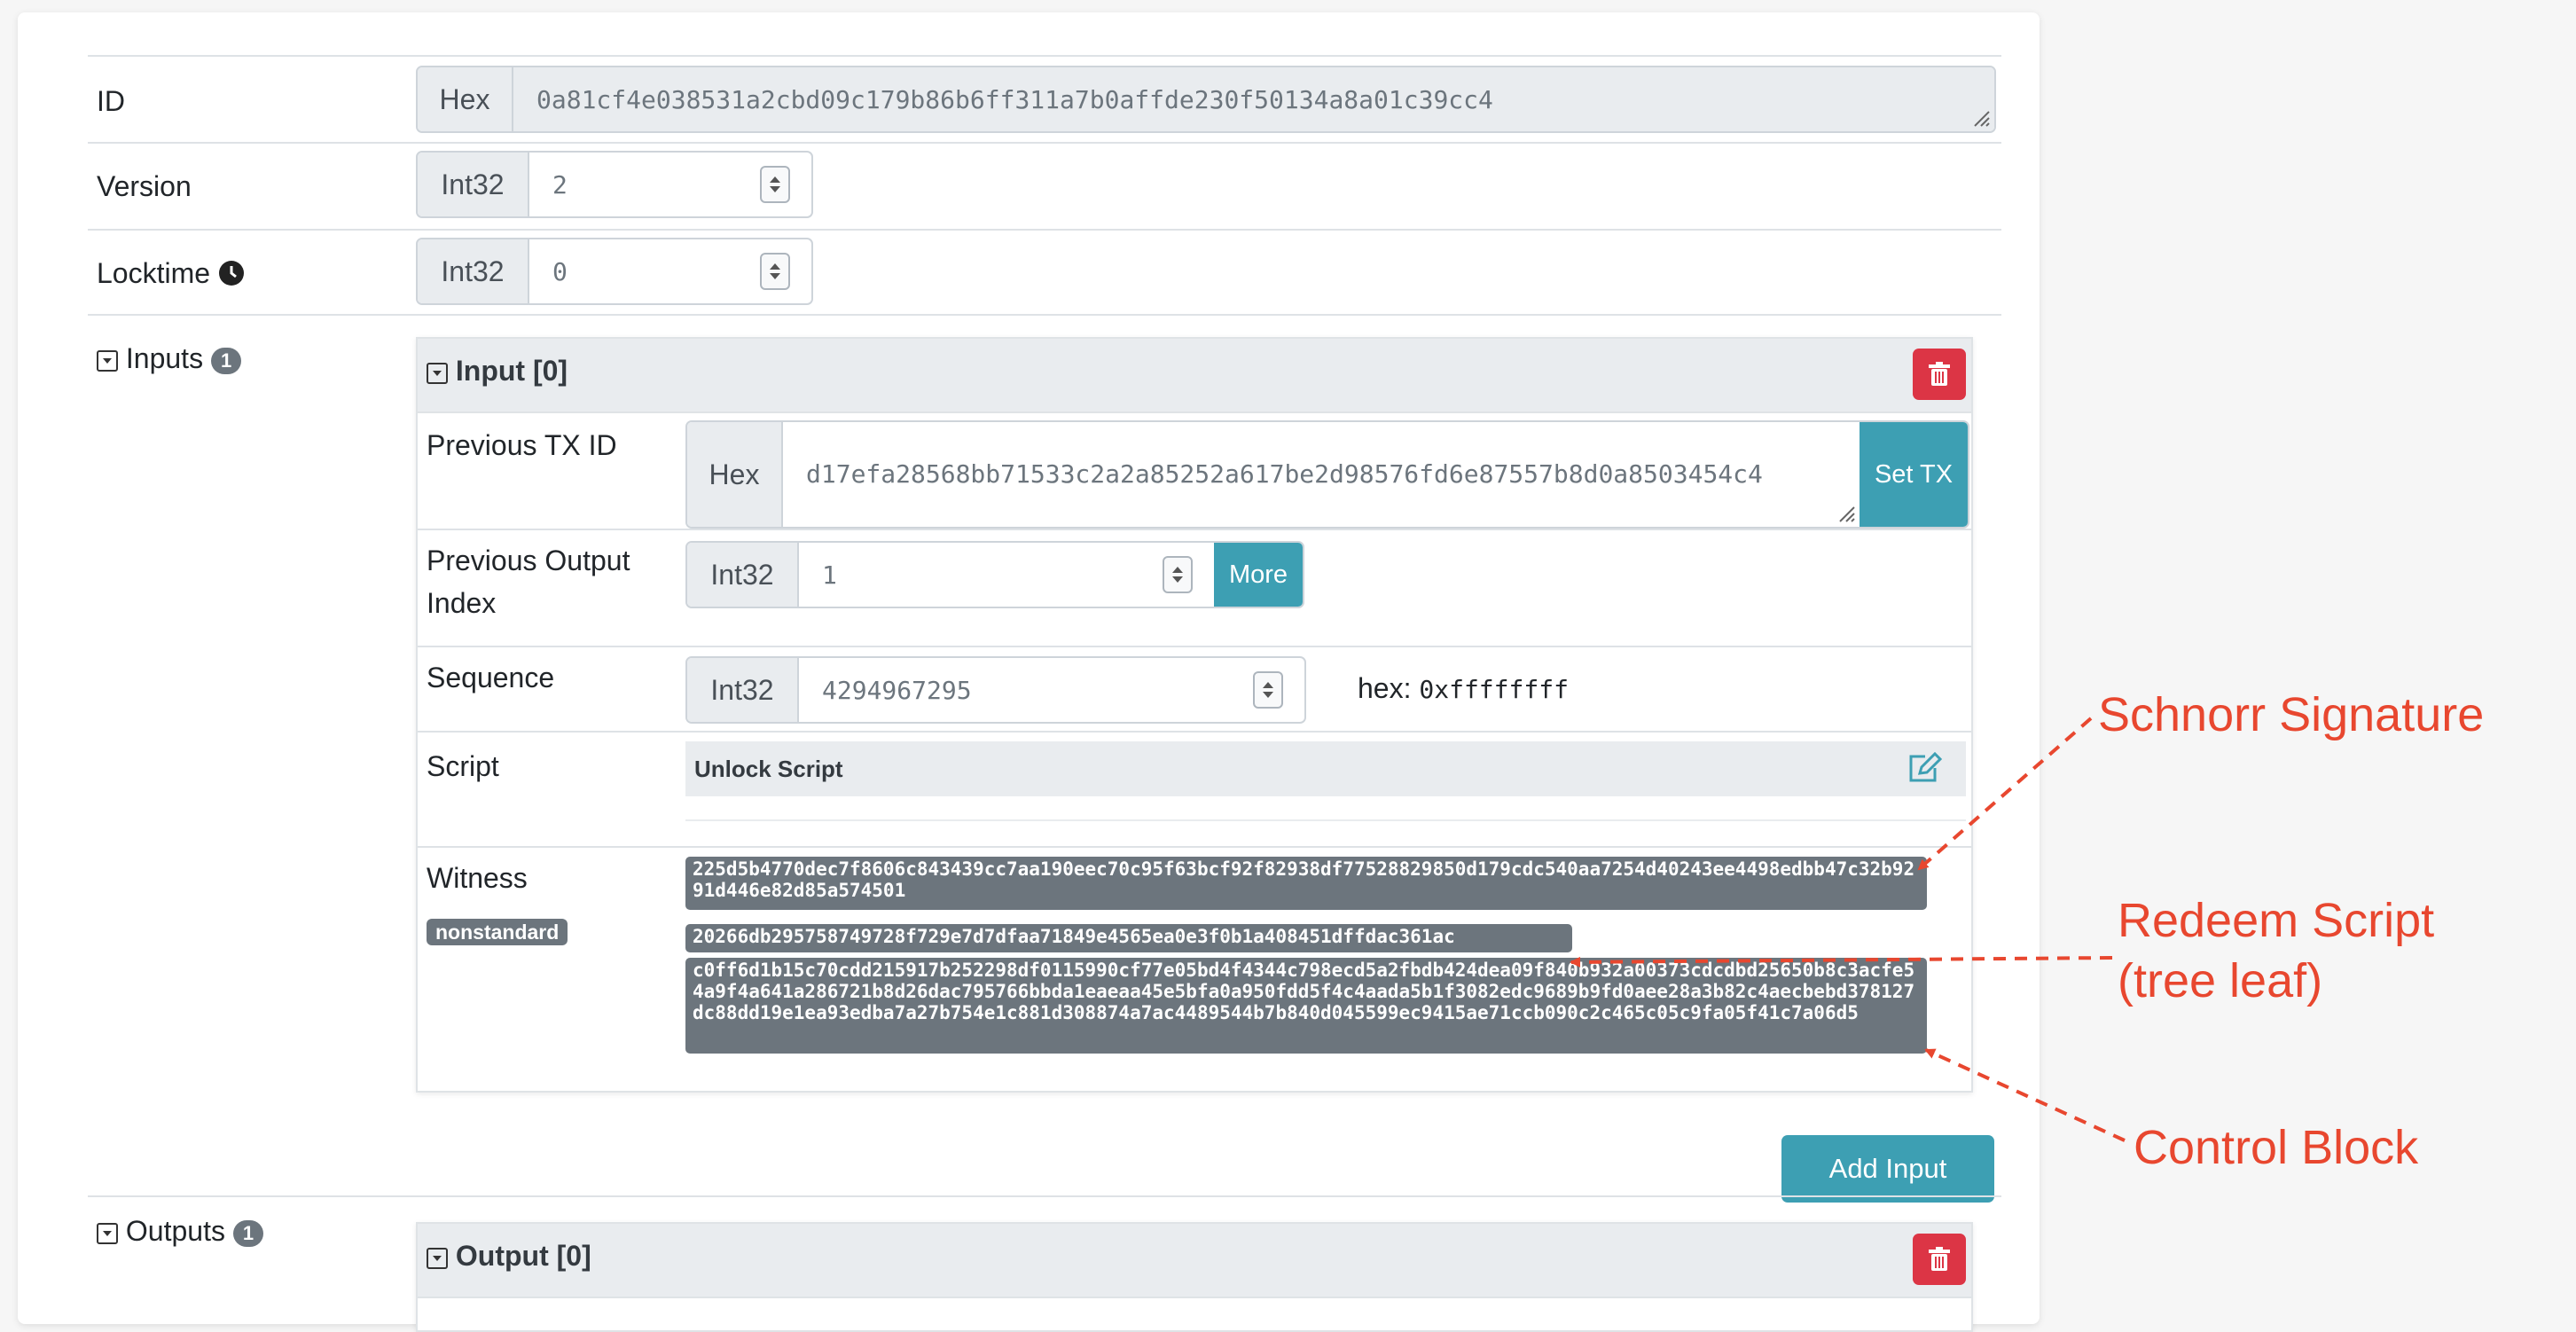 Image resolution: width=2576 pixels, height=1332 pixels. What do you see at coordinates (1194, 376) in the screenshot?
I see `input-card-header: Input [0]` at bounding box center [1194, 376].